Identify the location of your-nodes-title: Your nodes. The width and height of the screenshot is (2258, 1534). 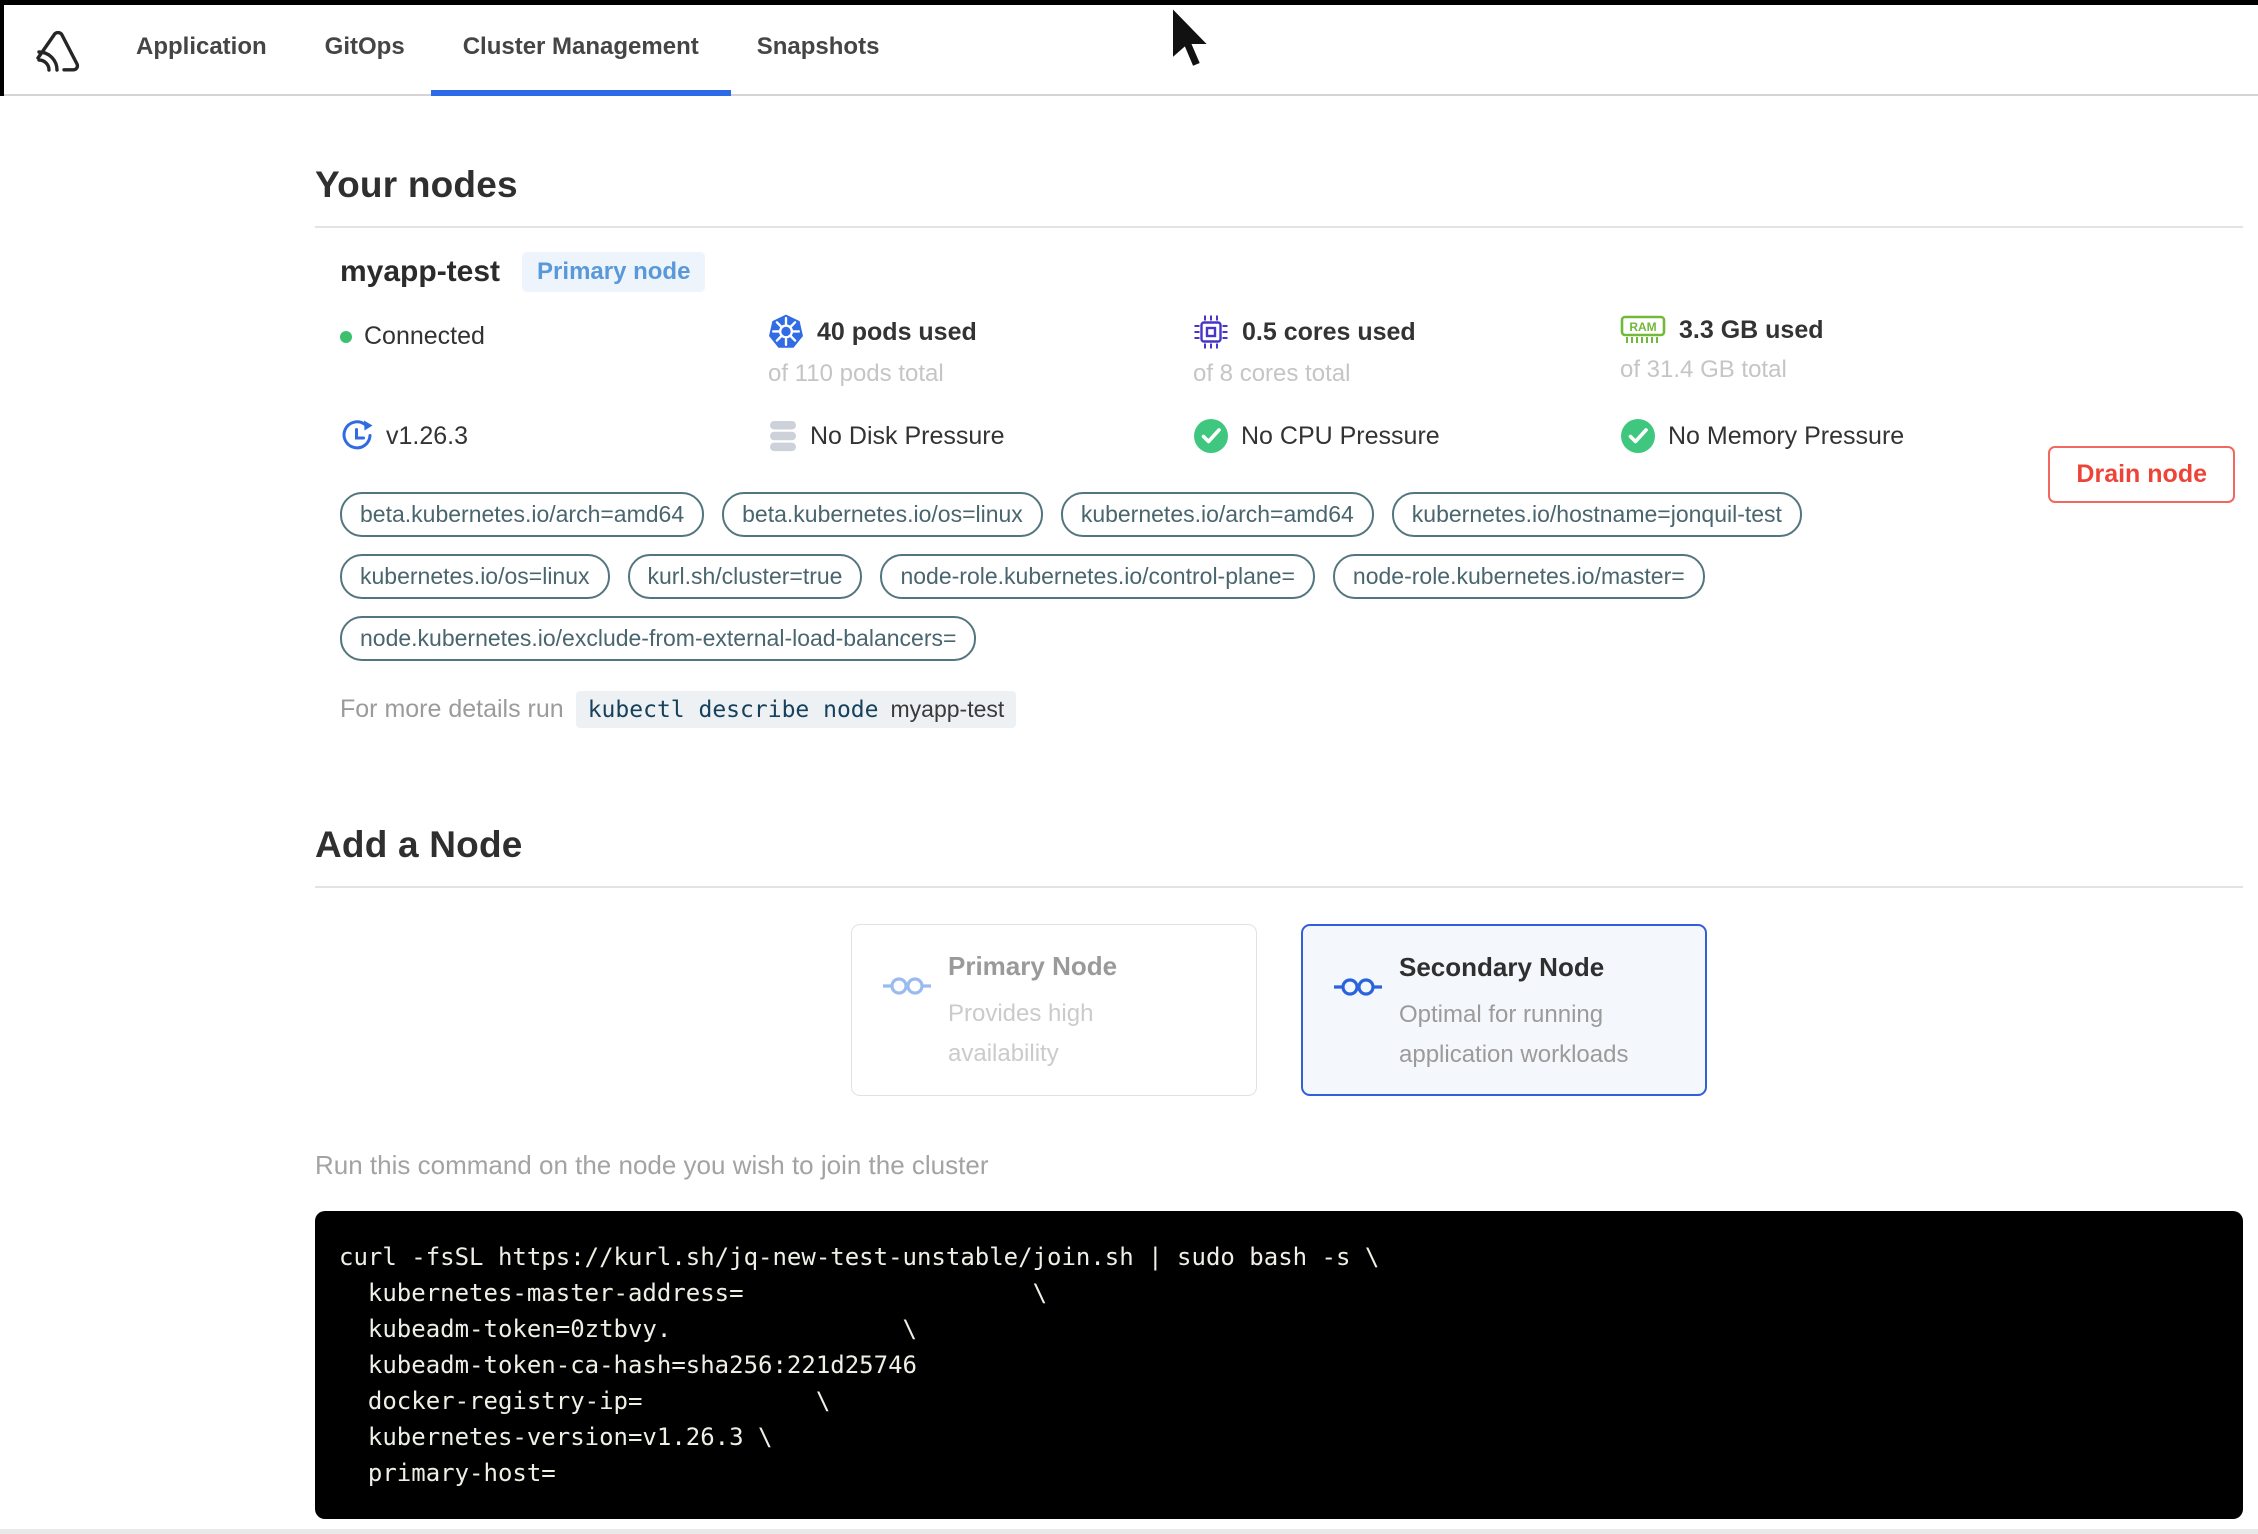
(416, 184).